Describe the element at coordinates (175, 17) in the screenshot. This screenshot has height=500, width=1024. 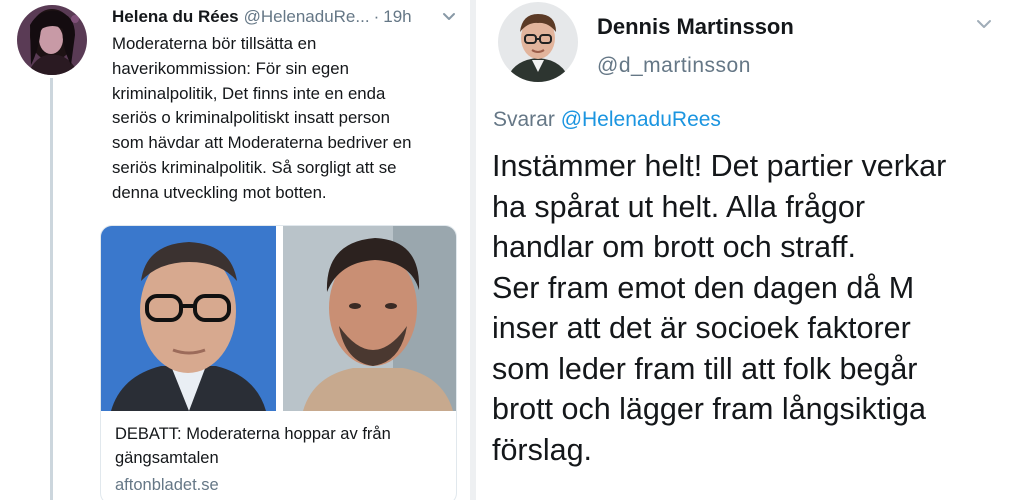
I see `left-author-name: Helena du Rées` at that location.